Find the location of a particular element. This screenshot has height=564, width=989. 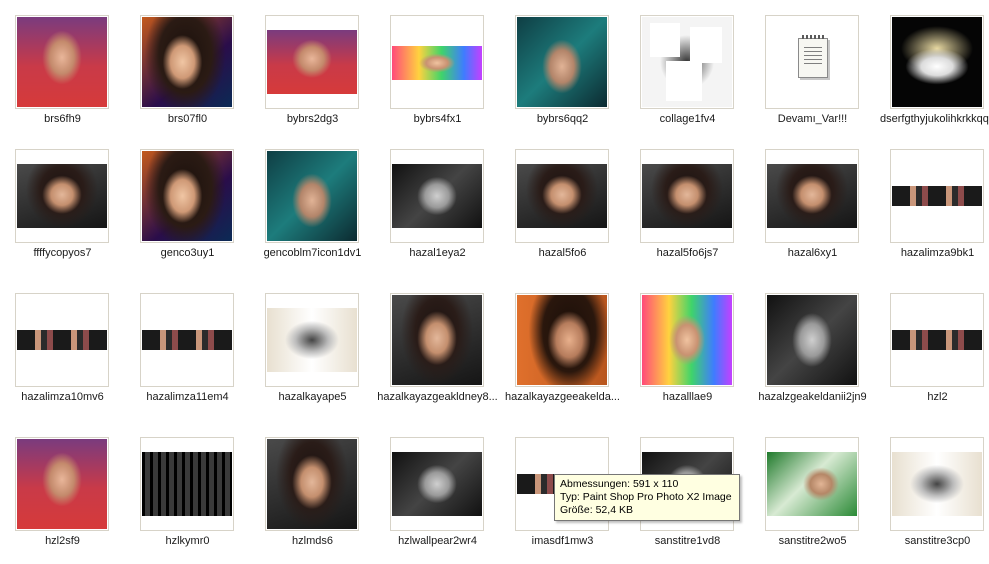

file-item: hazalimza11em4 is located at coordinates (187, 355).